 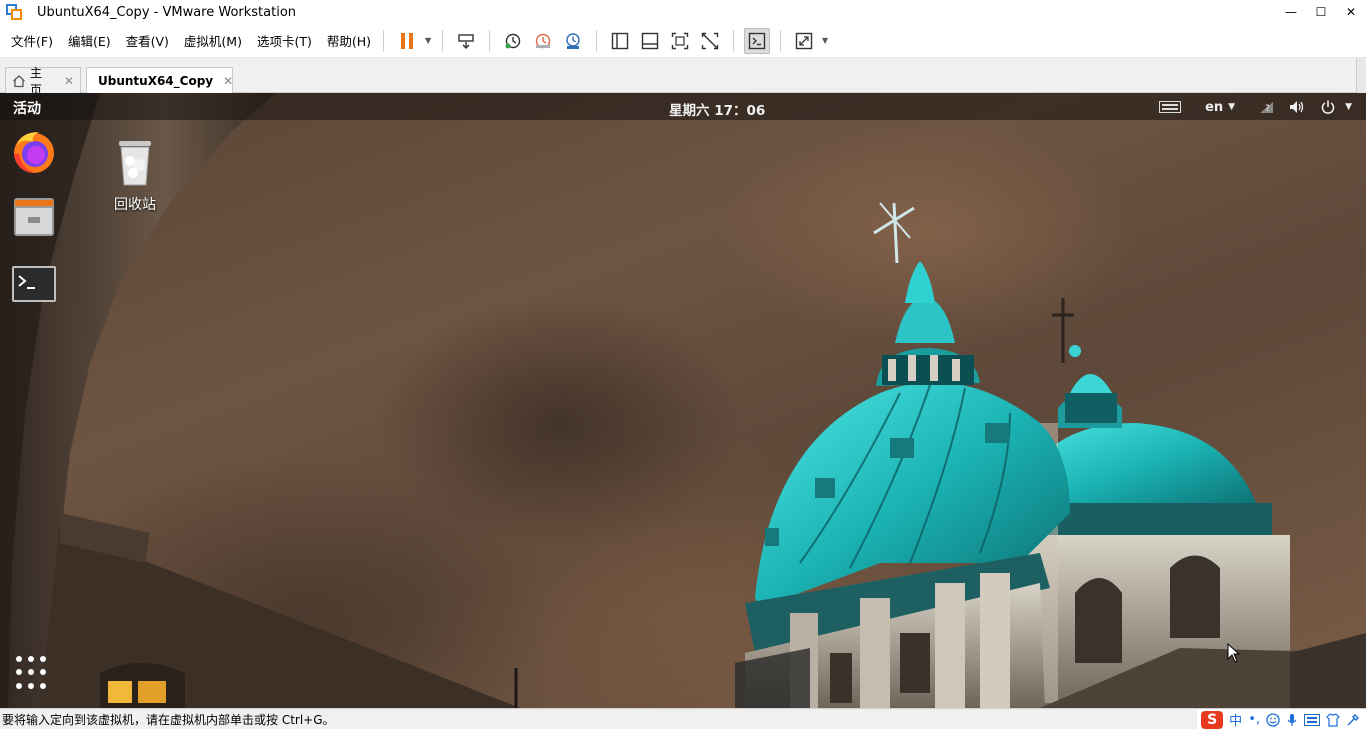 I want to click on snapshot-take-icon, so click(x=513, y=40).